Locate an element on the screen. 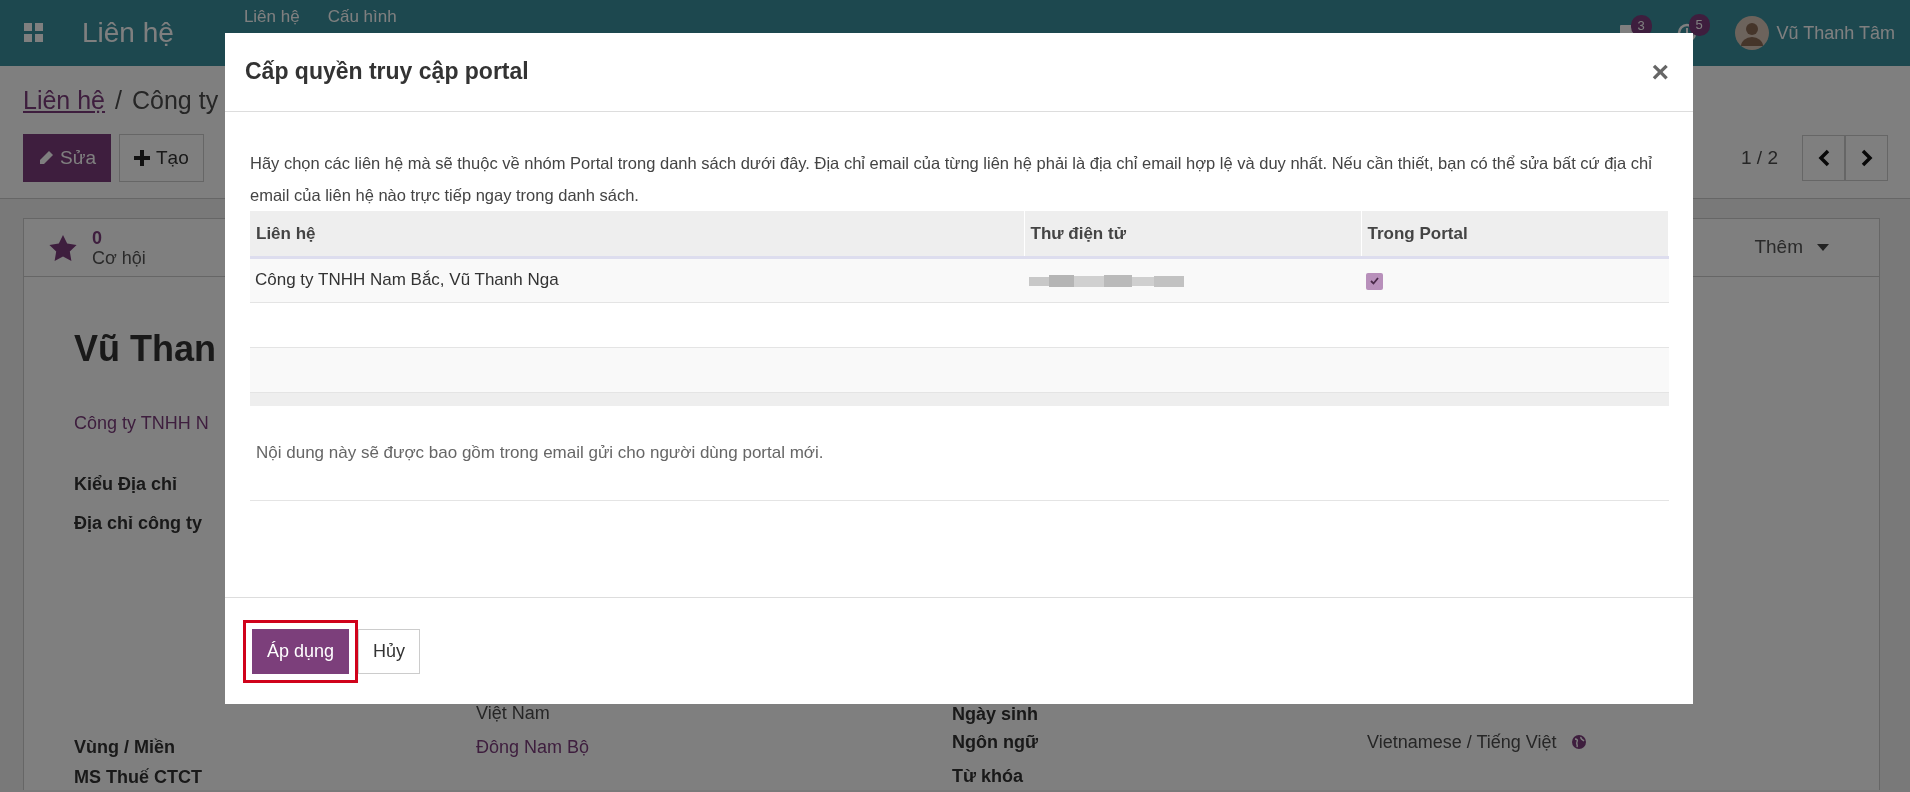 This screenshot has height=792, width=1910. globe-icon is located at coordinates (1579, 742).